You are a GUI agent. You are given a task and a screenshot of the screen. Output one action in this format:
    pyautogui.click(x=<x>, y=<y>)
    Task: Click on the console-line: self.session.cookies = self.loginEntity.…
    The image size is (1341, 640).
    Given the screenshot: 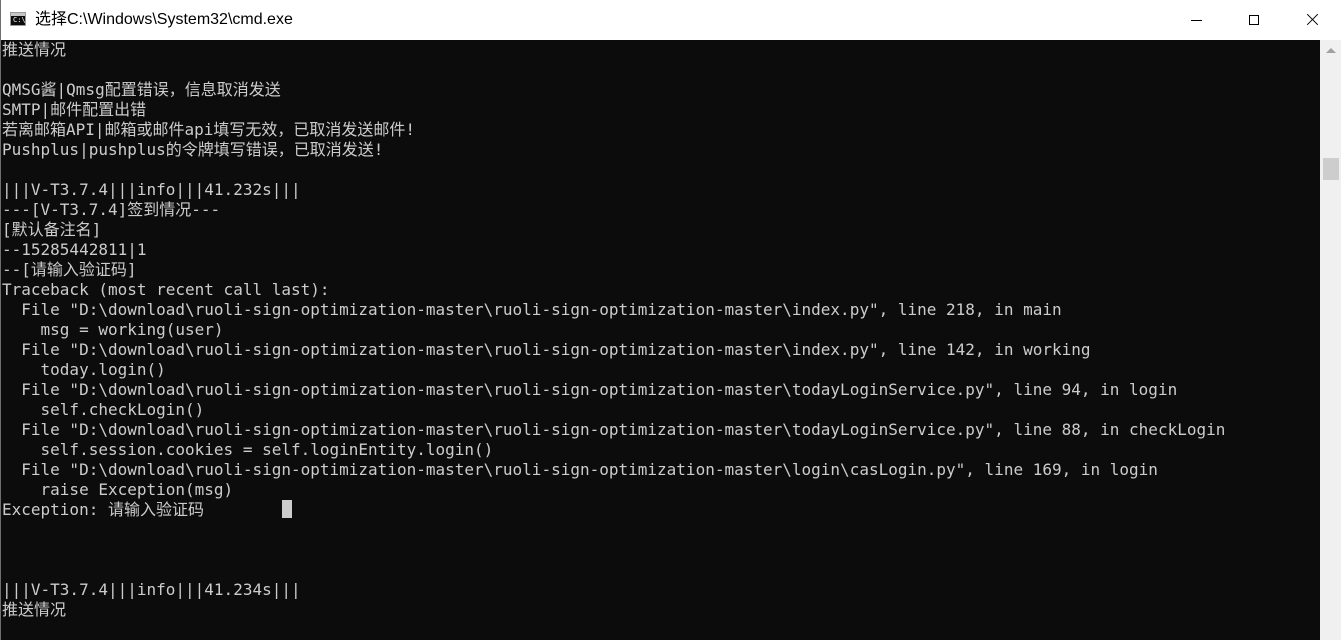 What is the action you would take?
    pyautogui.click(x=248, y=449)
    